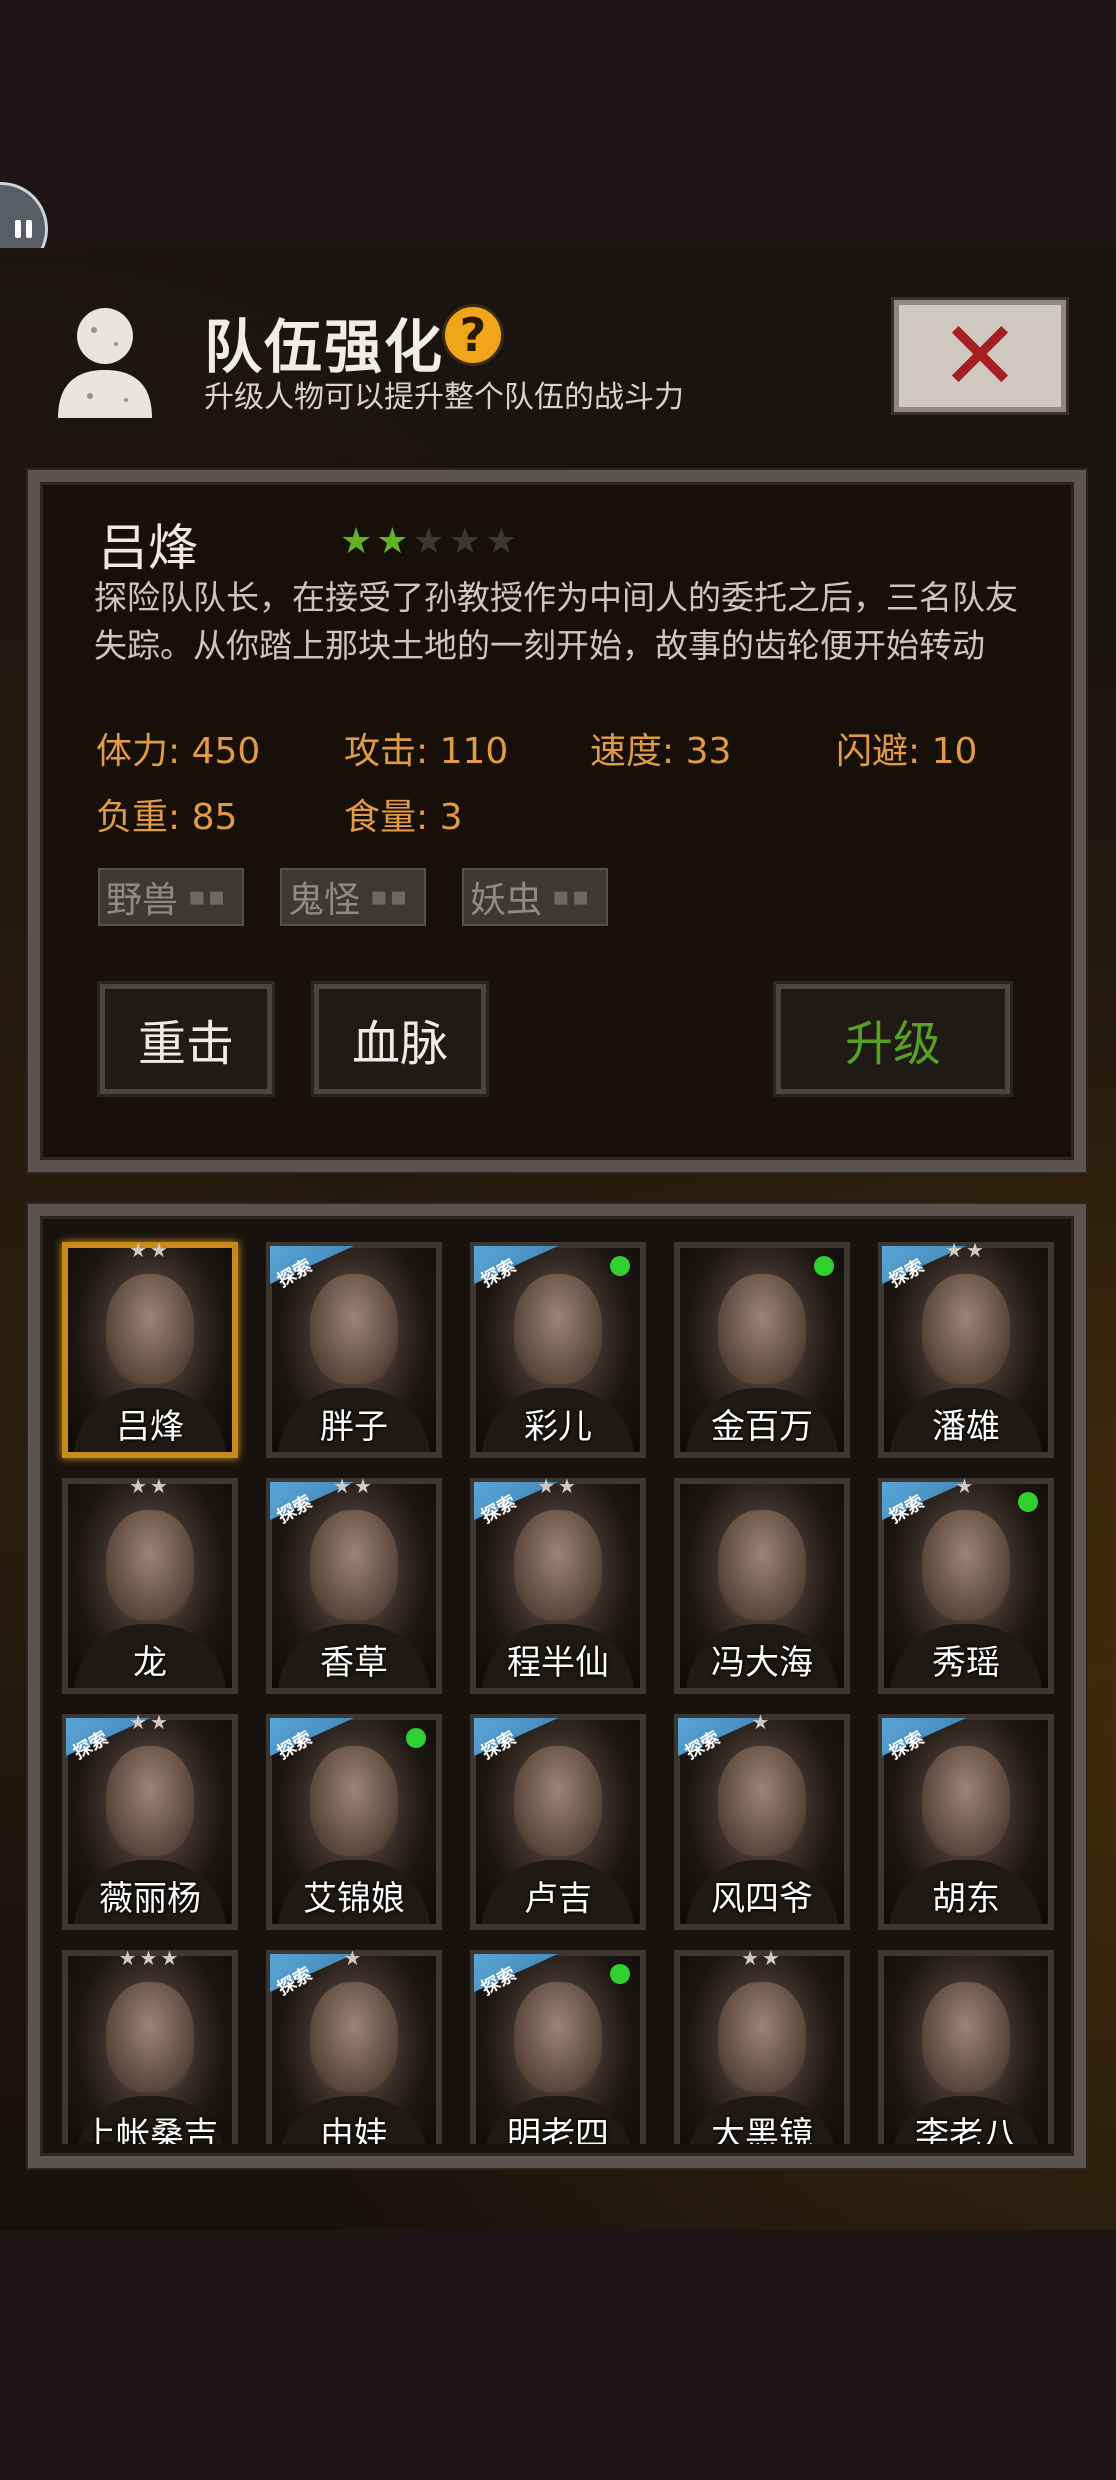  I want to click on character-name: 薇丽杨, so click(150, 1899).